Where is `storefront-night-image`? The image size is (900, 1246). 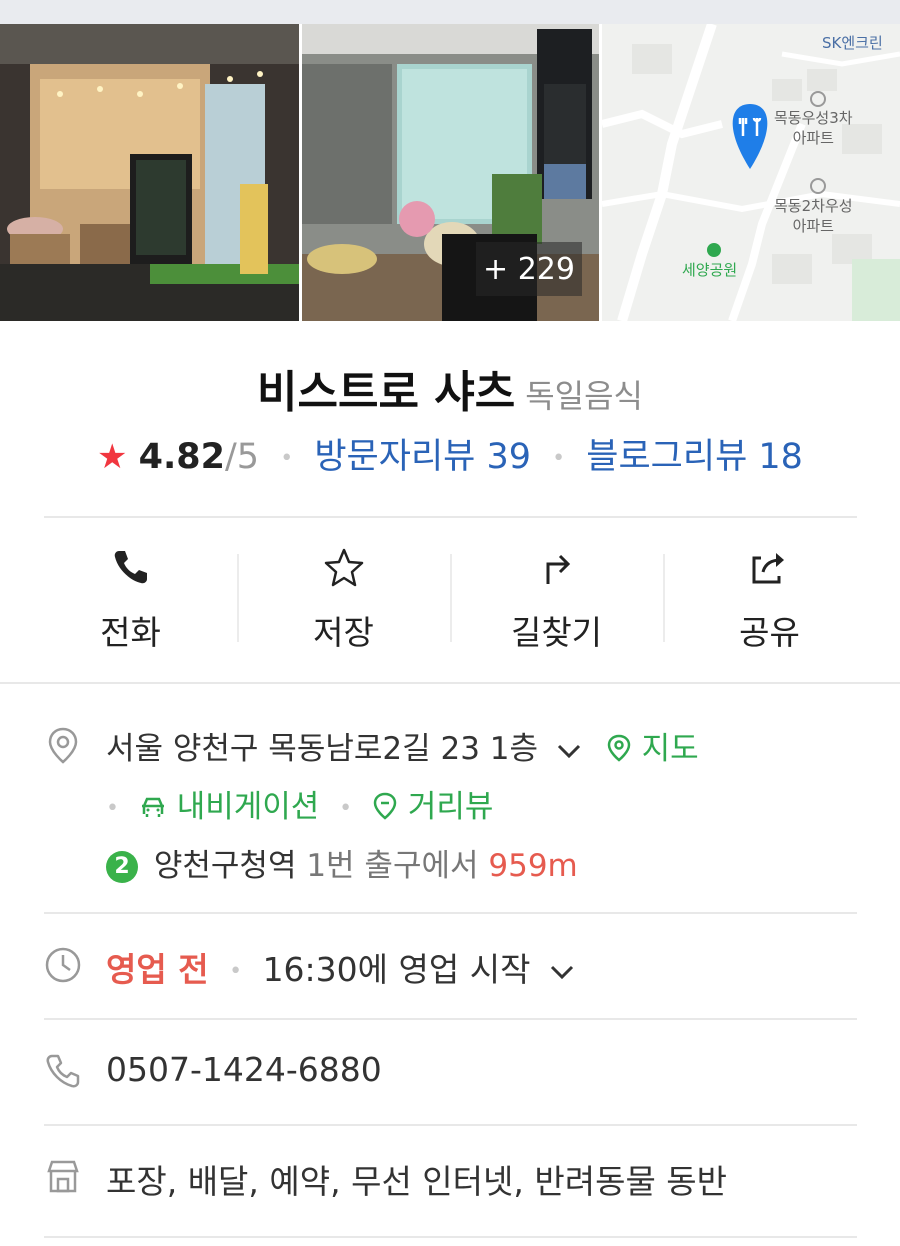 storefront-night-image is located at coordinates (149, 172).